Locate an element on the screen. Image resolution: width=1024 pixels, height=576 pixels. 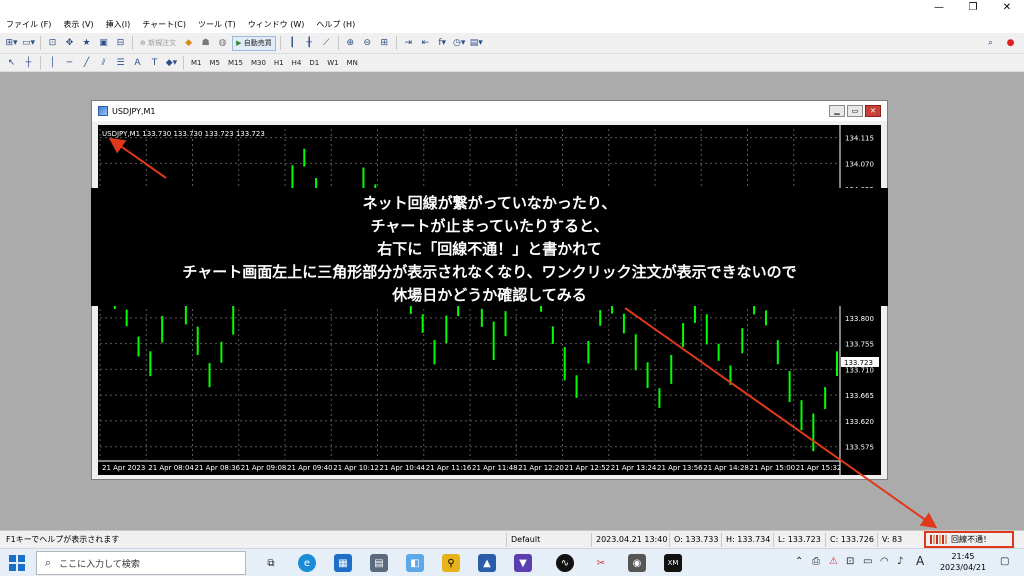
taskbar-search: ⌕ ここに入力して検索 is located at coordinates (141, 563).